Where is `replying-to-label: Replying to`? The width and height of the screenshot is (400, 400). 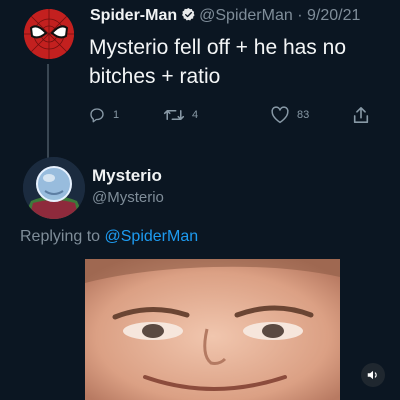 replying-to-label: Replying to is located at coordinates (60, 236).